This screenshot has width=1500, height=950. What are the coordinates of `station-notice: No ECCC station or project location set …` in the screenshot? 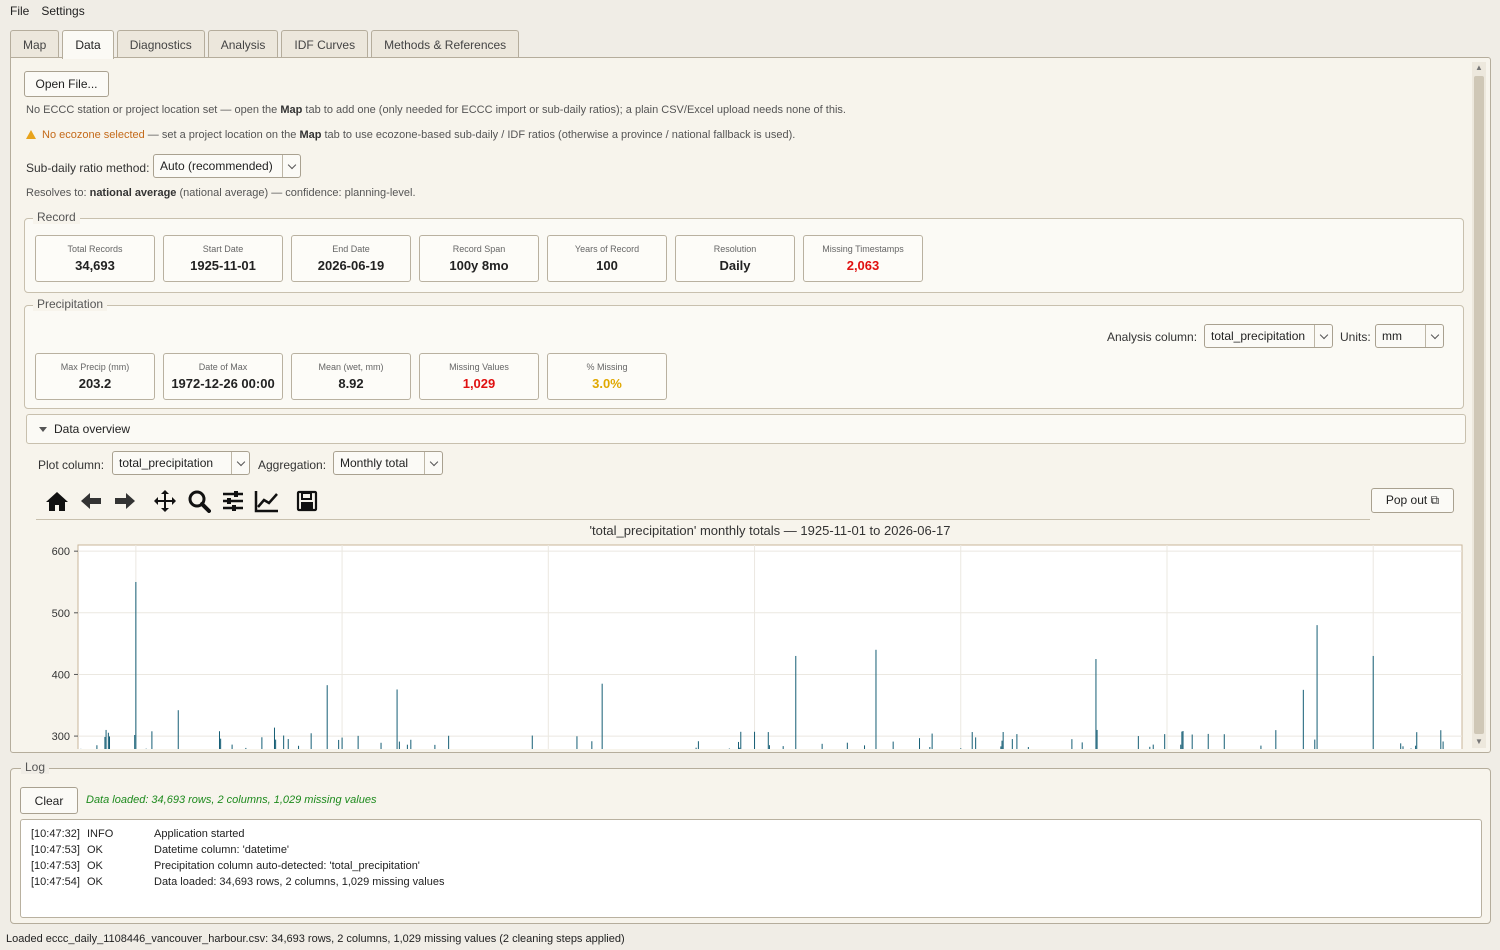 It's located at (436, 110).